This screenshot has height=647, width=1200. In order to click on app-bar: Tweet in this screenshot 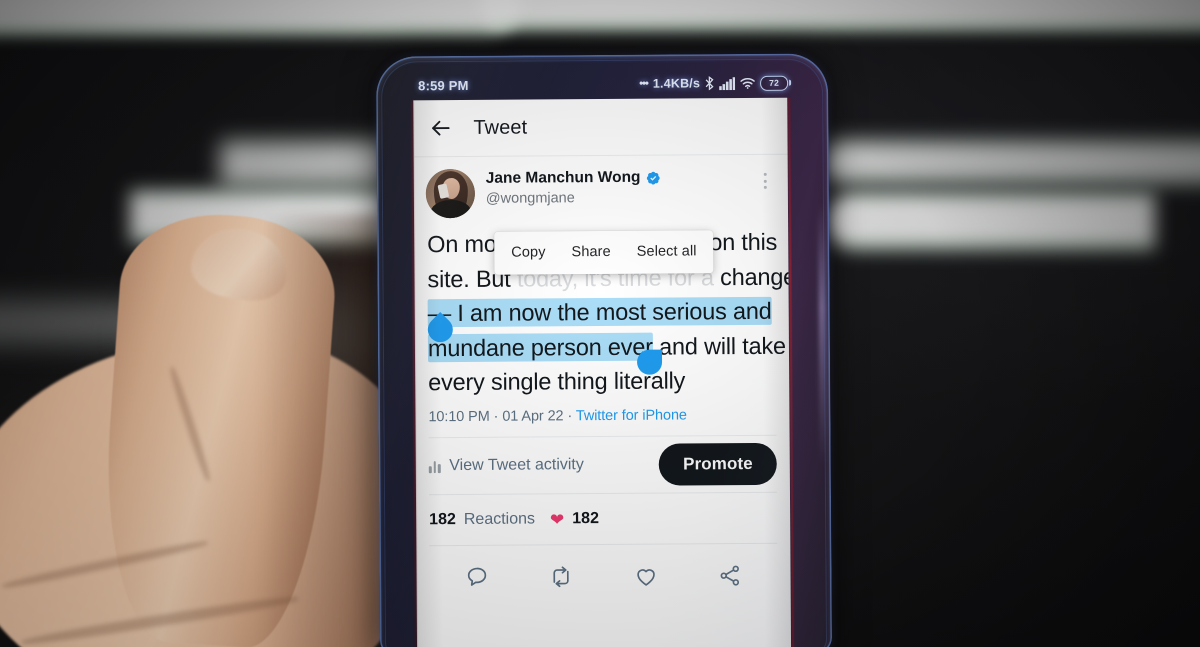, I will do `click(600, 127)`.